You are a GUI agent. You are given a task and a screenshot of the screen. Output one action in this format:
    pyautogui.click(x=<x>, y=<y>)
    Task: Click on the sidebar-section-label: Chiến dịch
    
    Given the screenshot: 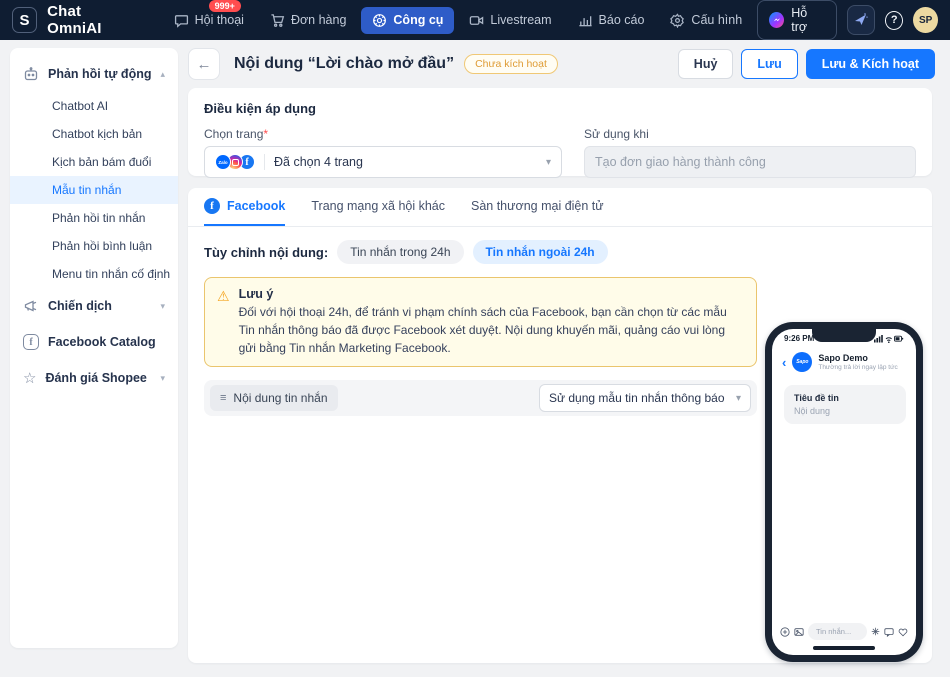 What is the action you would take?
    pyautogui.click(x=80, y=306)
    